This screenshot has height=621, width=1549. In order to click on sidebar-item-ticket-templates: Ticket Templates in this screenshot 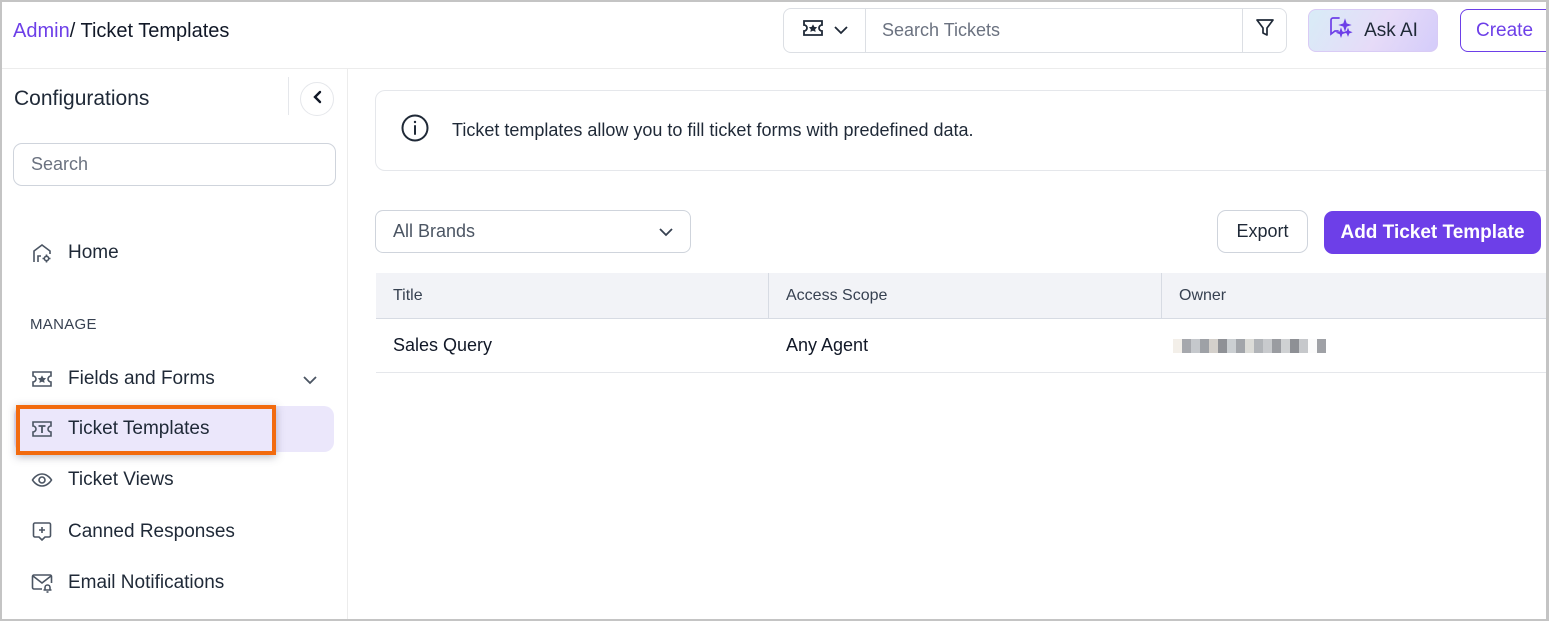, I will do `click(174, 429)`.